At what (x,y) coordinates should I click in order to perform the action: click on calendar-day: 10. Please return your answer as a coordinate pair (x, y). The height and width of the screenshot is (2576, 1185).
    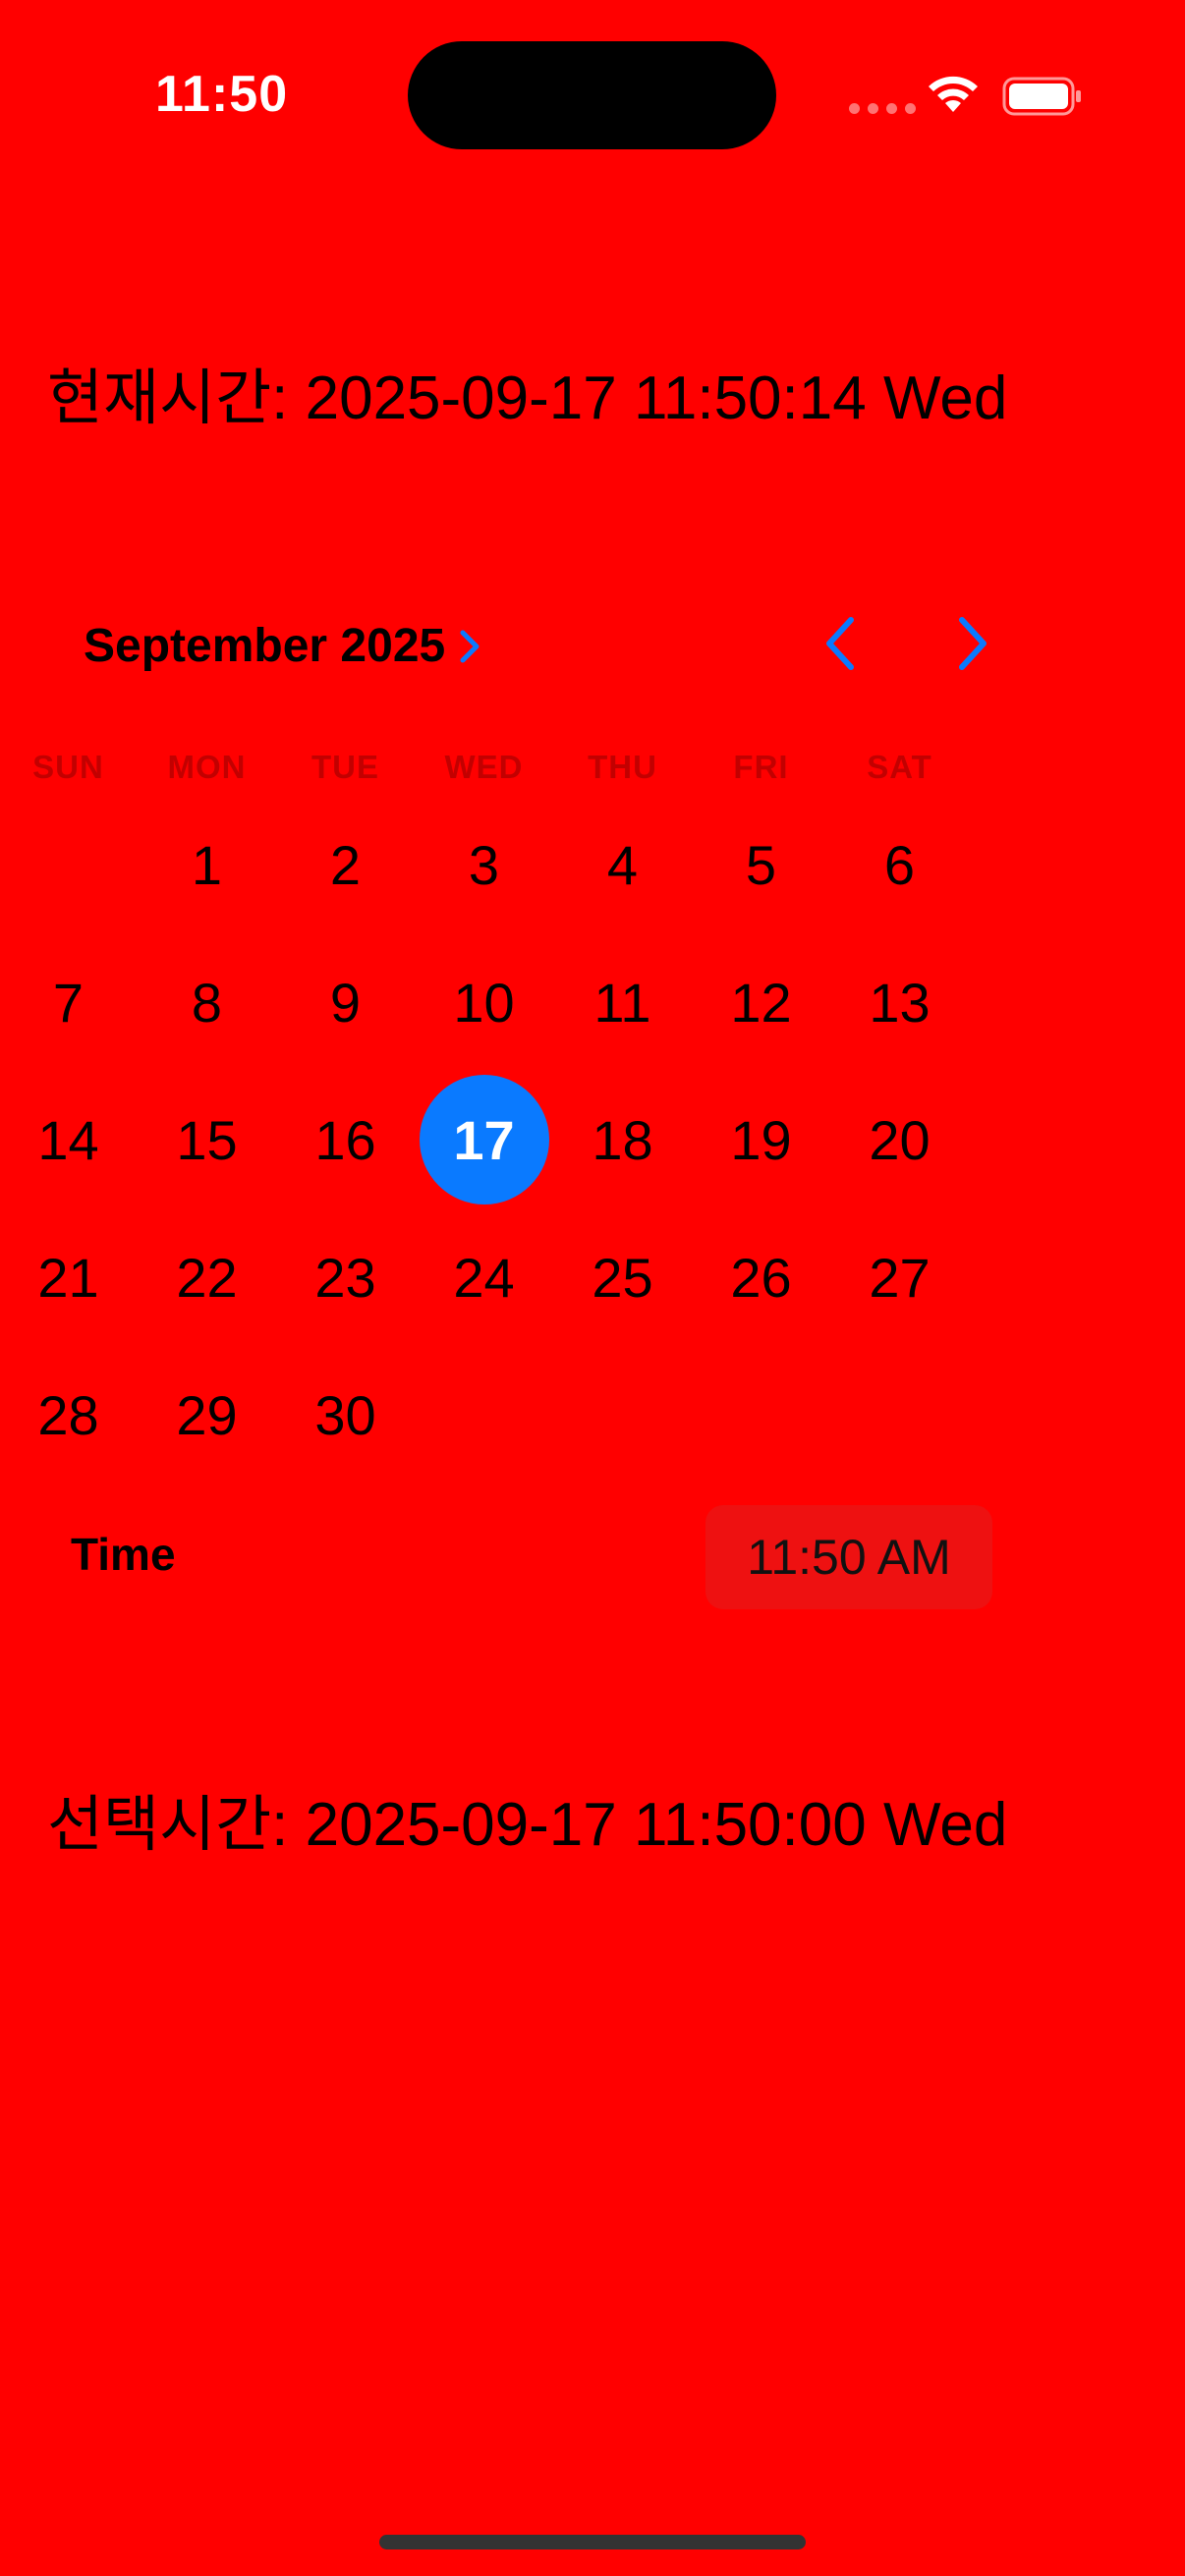
    Looking at the image, I should click on (484, 1002).